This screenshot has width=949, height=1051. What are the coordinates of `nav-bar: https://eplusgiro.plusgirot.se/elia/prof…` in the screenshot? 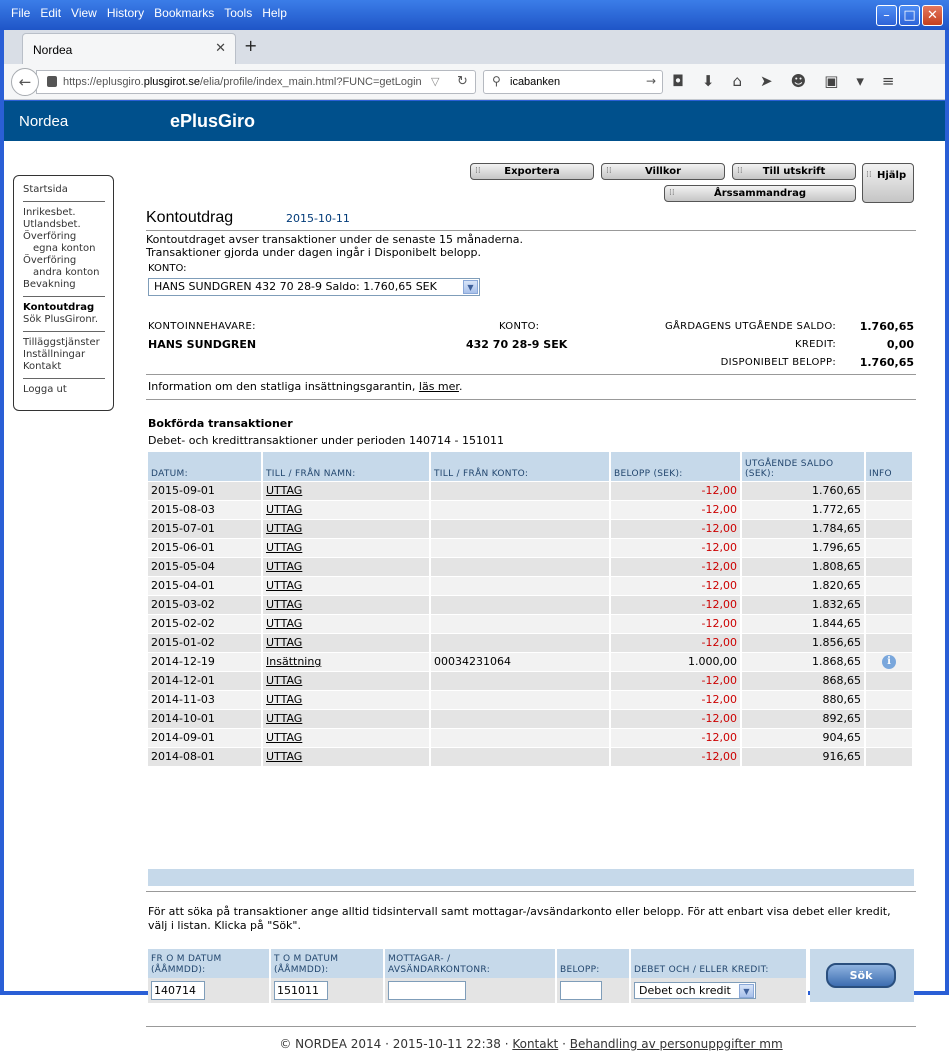 It's located at (474, 82).